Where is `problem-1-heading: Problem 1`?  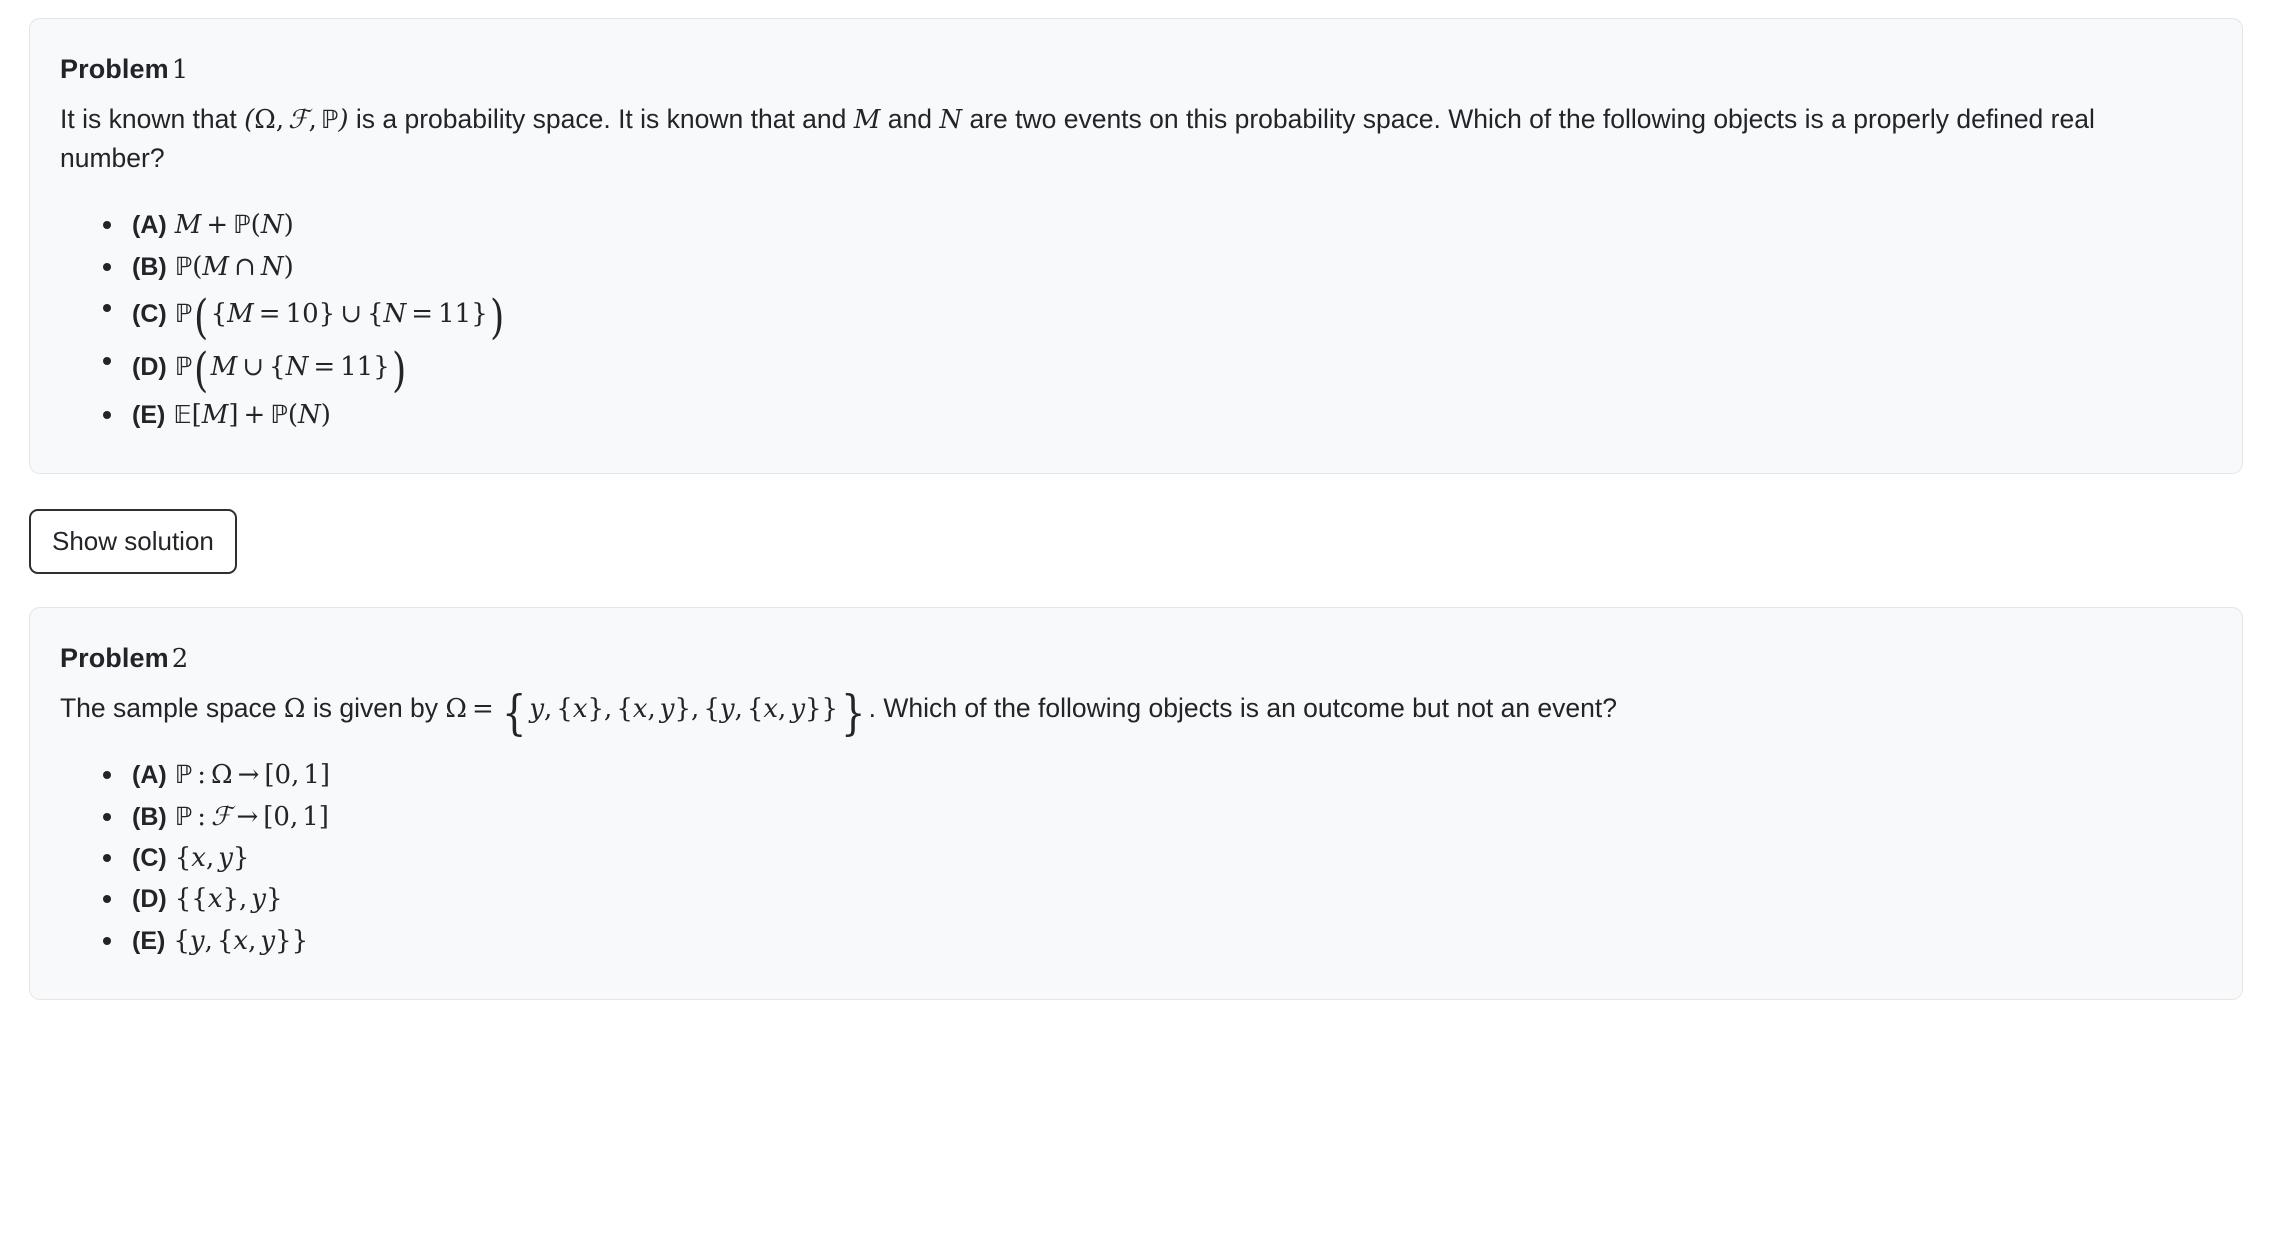 problem-1-heading: Problem 1 is located at coordinates (1131, 70).